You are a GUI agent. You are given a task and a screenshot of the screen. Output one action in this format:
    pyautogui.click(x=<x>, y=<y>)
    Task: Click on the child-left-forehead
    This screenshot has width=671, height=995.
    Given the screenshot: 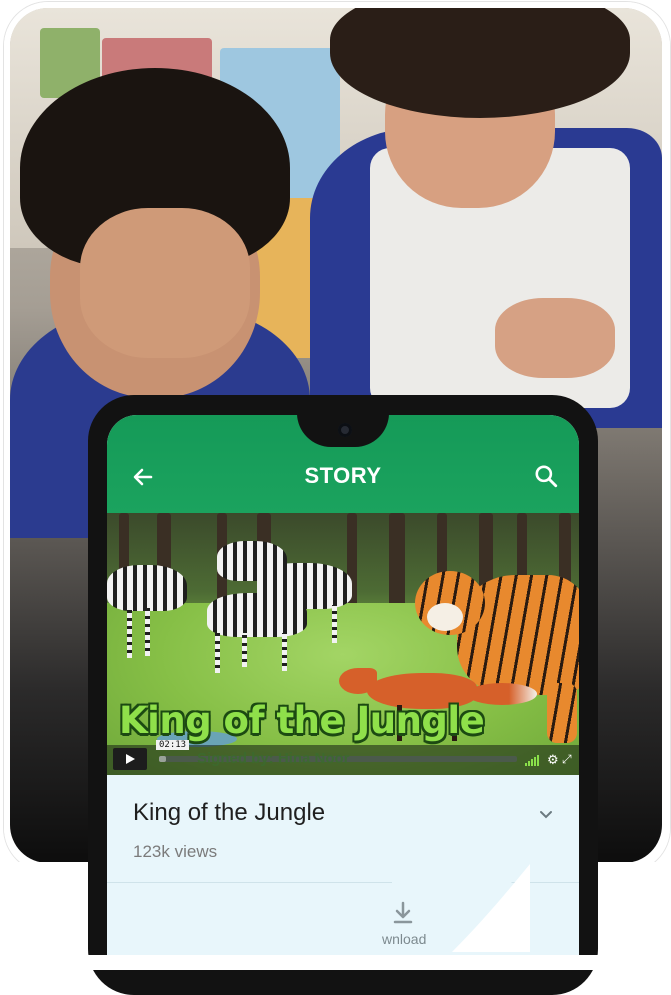 What is the action you would take?
    pyautogui.click(x=165, y=283)
    